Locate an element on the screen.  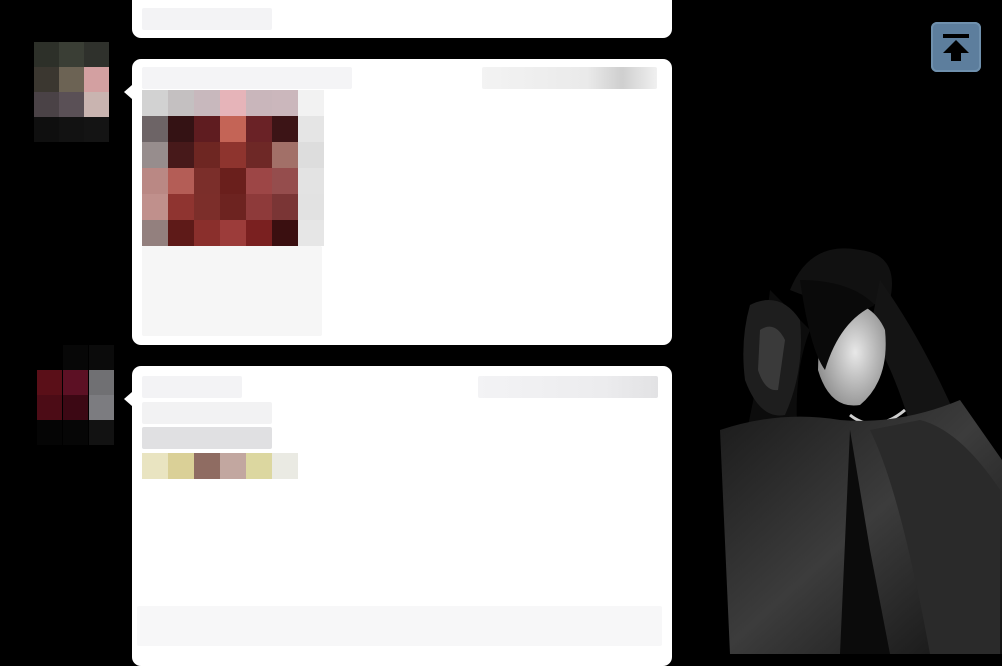
post-footer-blurred is located at coordinates (399, 626).